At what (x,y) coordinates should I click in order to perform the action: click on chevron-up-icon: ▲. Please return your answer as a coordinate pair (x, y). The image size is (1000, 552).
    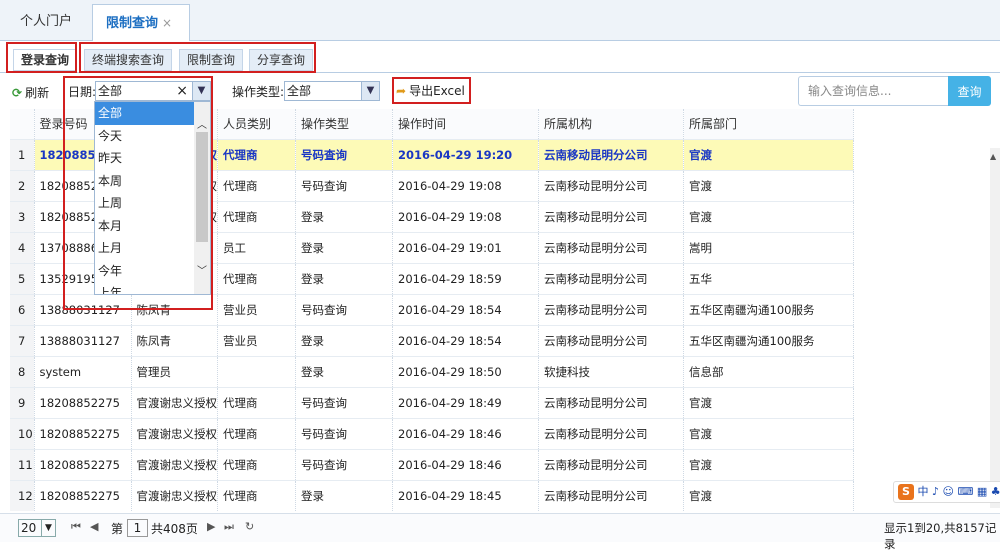
    Looking at the image, I should click on (993, 156).